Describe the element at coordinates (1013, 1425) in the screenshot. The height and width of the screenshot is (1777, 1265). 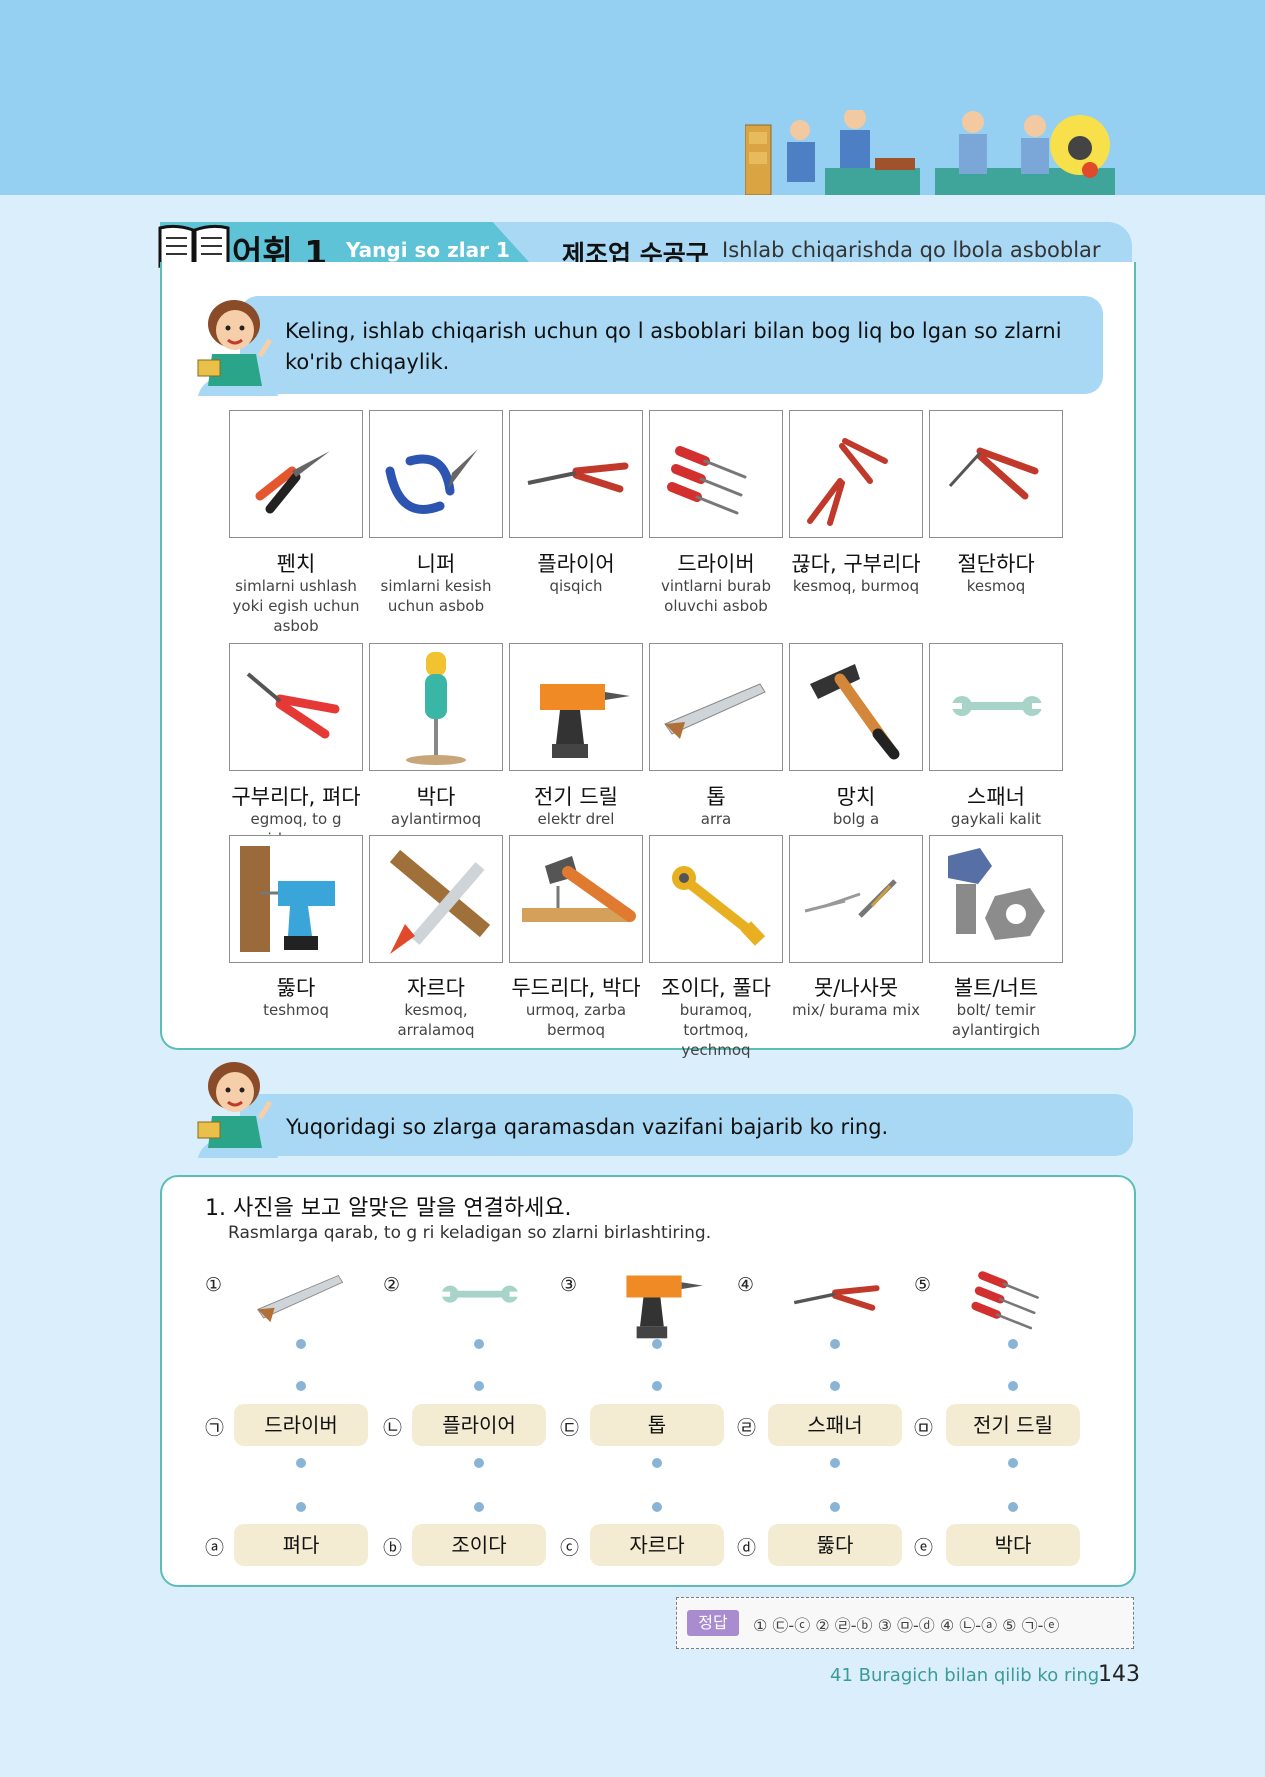
I see `noun-option: 전기 드릴` at that location.